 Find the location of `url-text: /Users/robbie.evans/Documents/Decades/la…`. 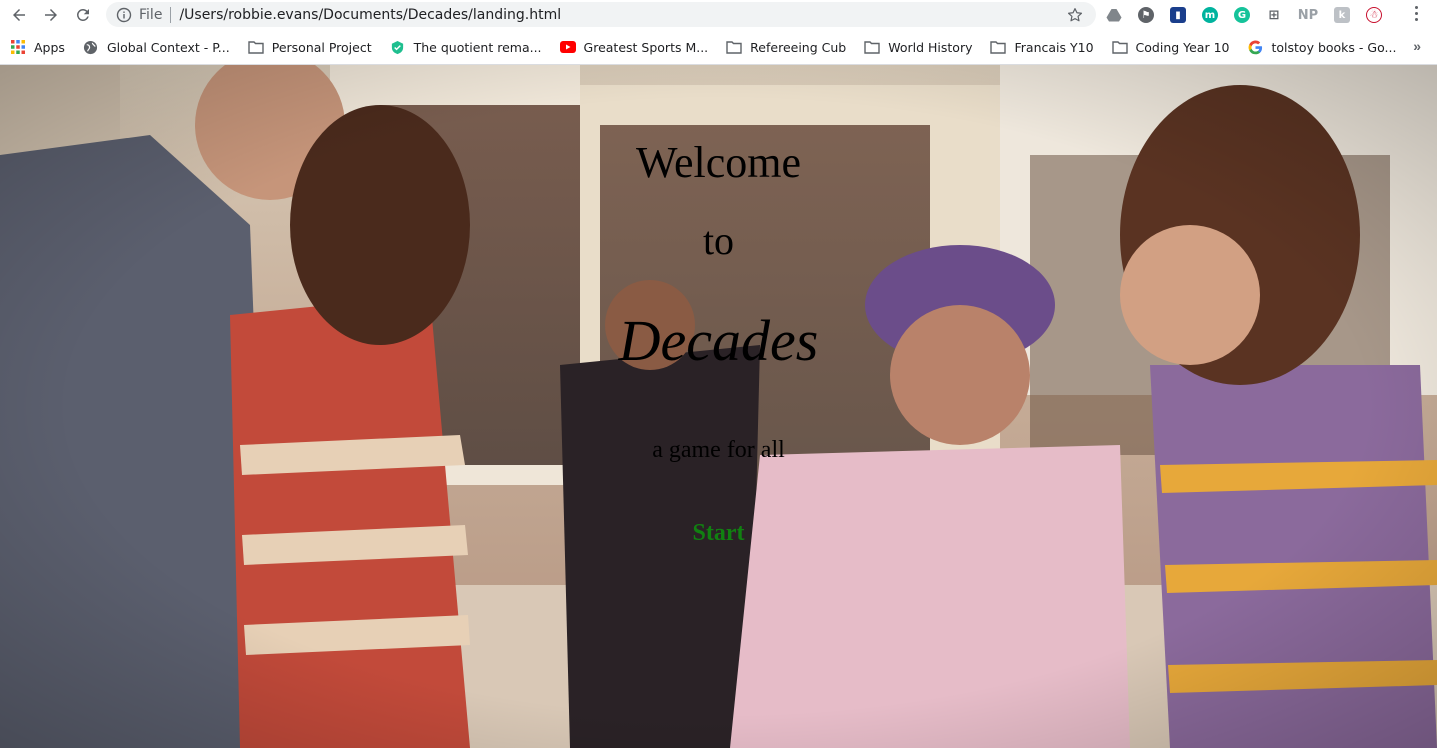

url-text: /Users/robbie.evans/Documents/Decades/la… is located at coordinates (370, 15).